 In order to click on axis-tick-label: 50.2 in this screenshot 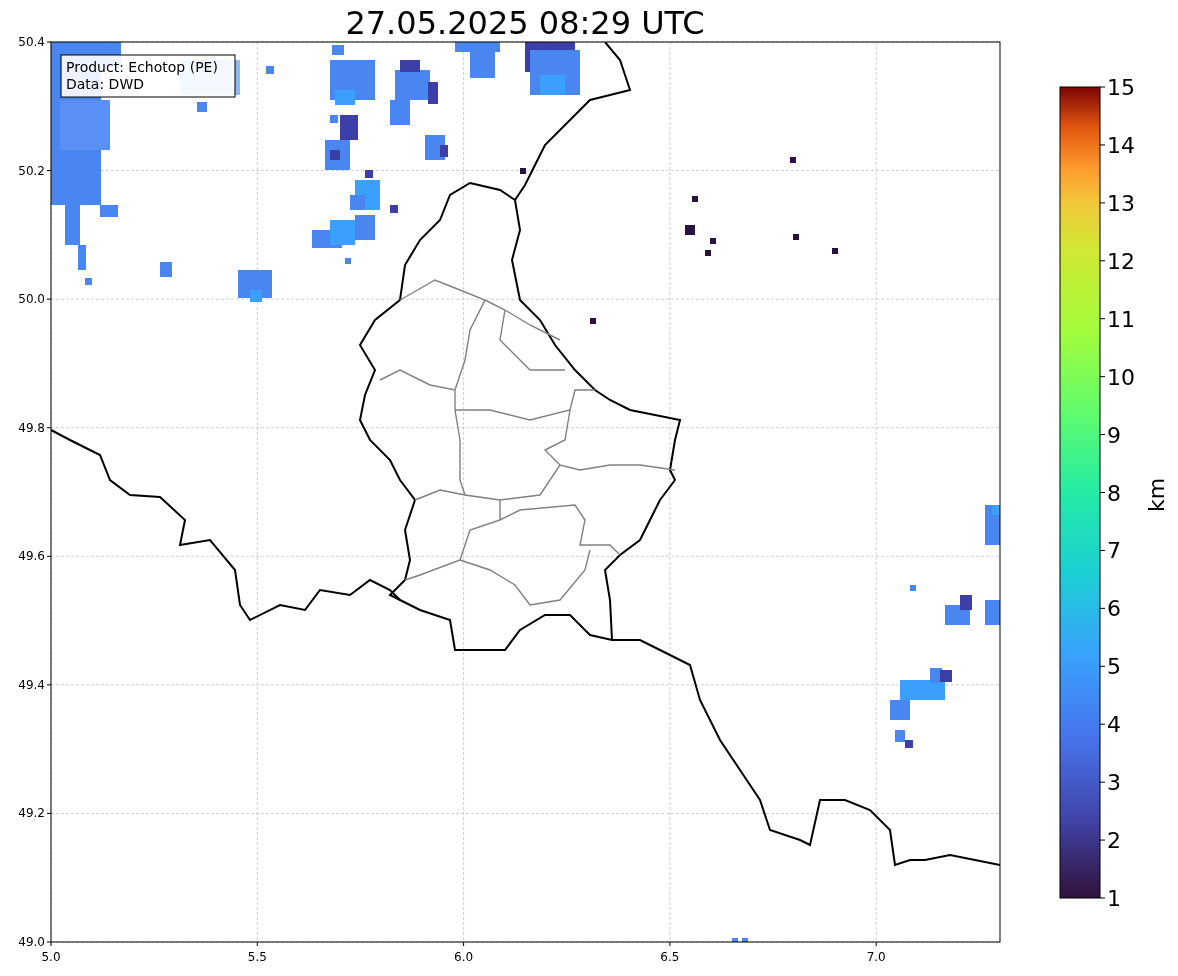, I will do `click(31, 170)`.